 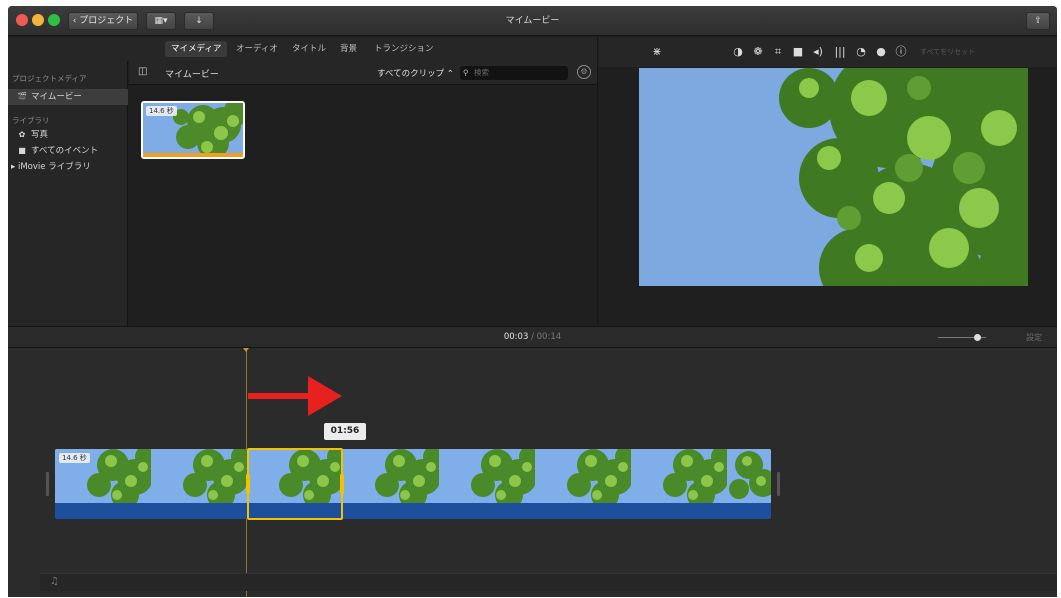 What do you see at coordinates (68, 97) in the screenshot?
I see `sidebar-item-my-movie: 🎬 マイムービー` at bounding box center [68, 97].